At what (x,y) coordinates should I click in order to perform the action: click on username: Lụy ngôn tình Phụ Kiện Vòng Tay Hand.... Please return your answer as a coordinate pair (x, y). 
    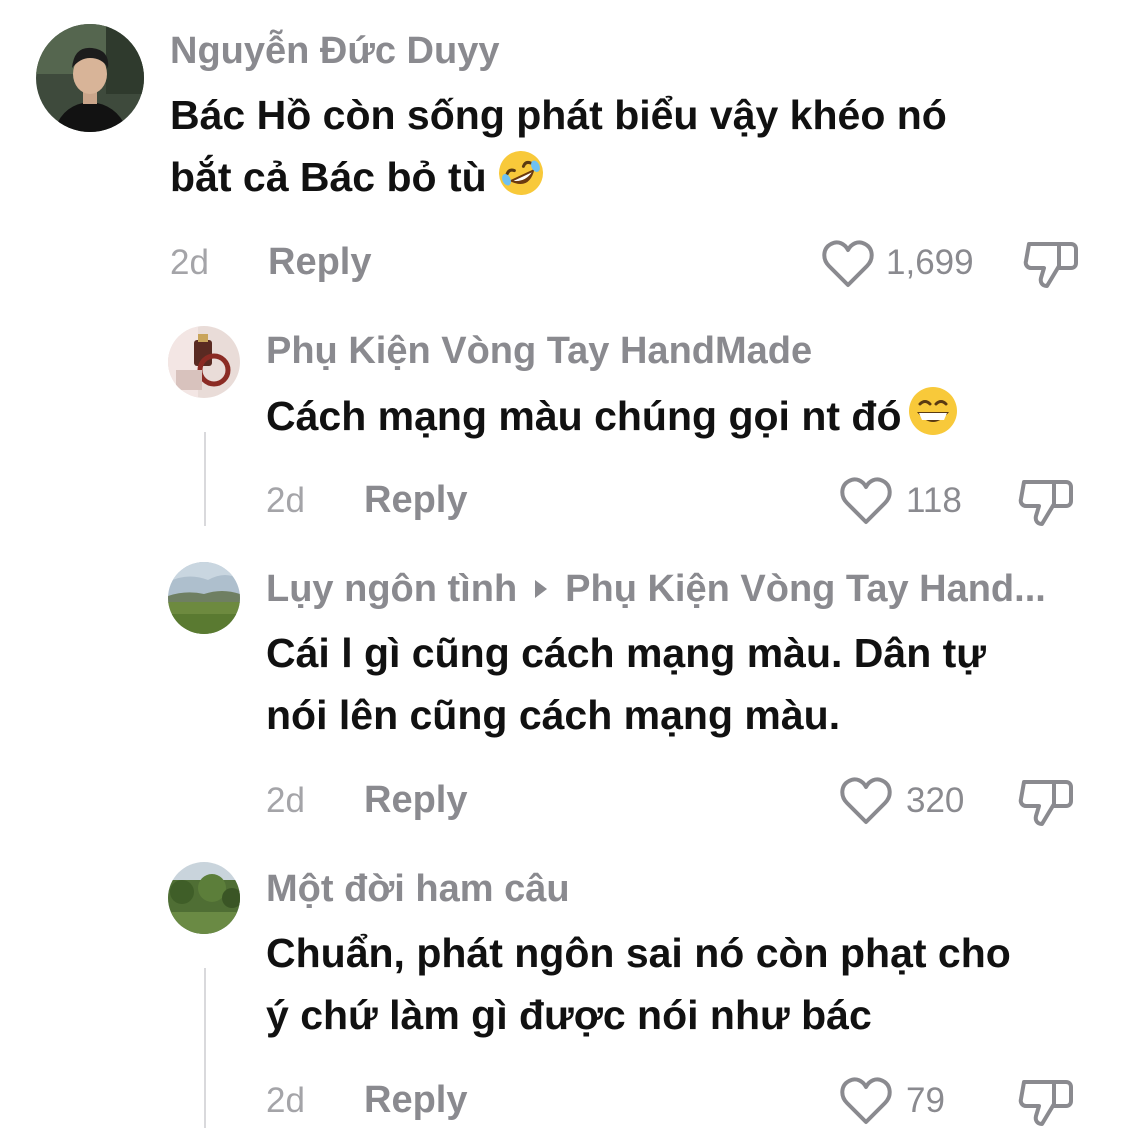
    Looking at the image, I should click on (656, 589).